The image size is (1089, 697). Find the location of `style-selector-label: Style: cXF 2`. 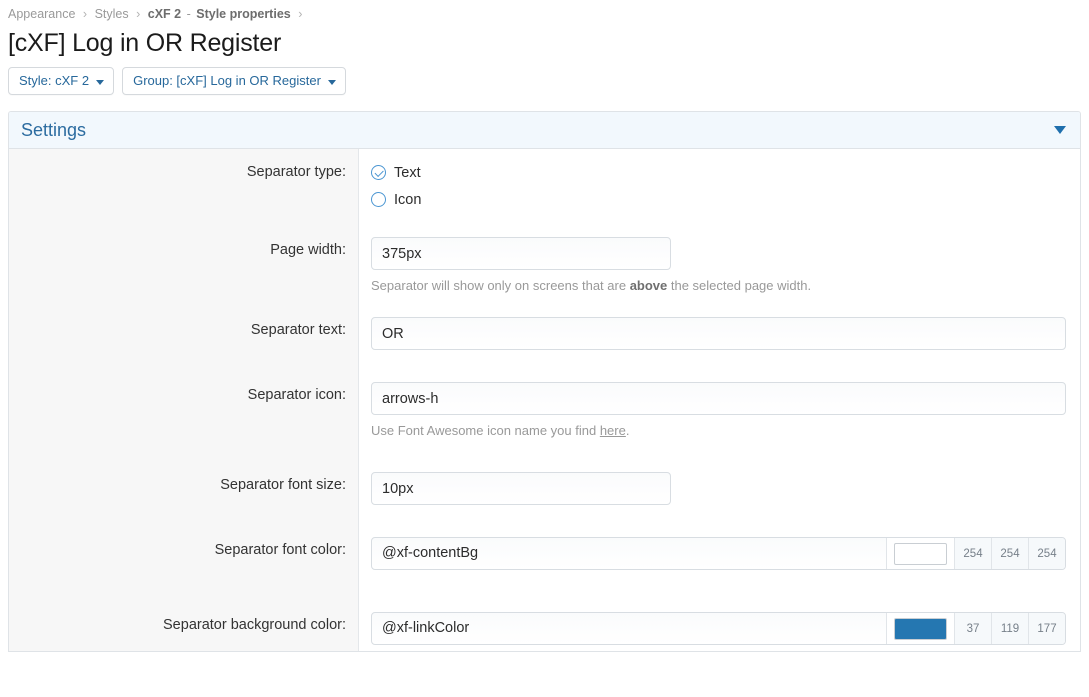

style-selector-label: Style: cXF 2 is located at coordinates (54, 80).